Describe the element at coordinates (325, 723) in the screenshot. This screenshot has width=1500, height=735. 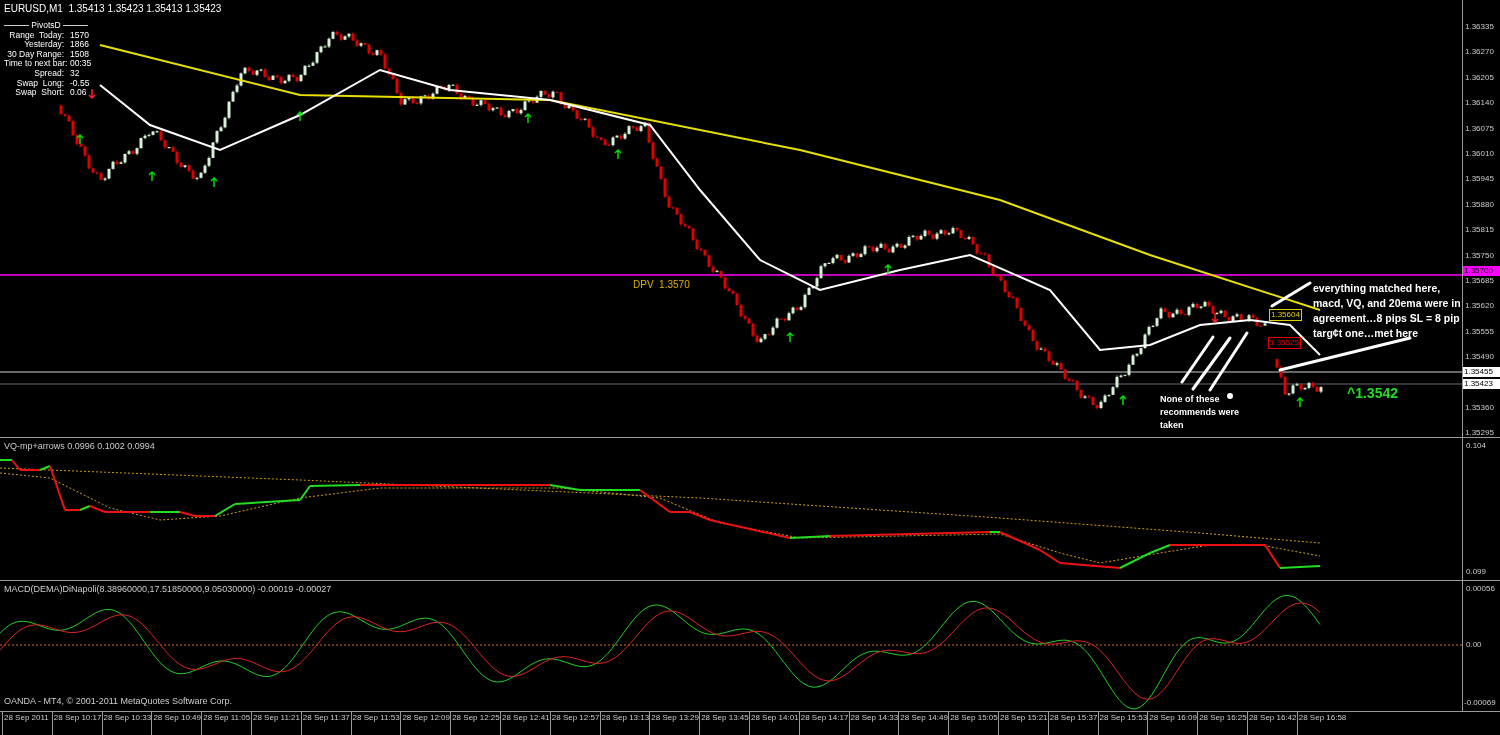
I see `time-axis-label: 28 Sep 11:37` at that location.